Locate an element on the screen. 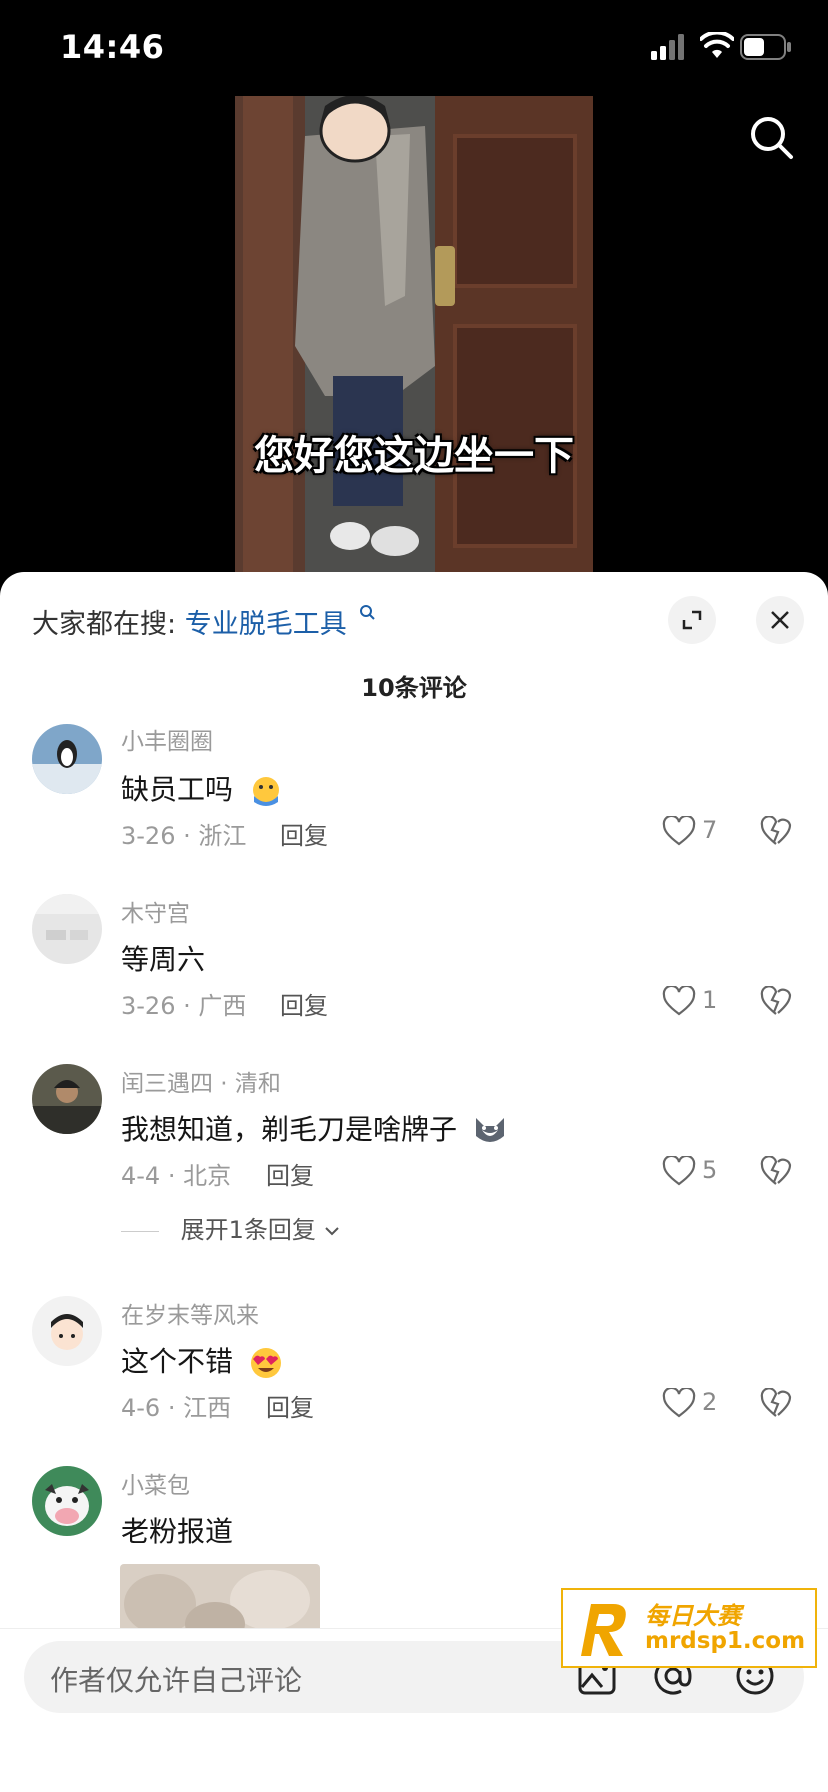 Image resolution: width=828 pixels, height=1792 pixels. hug-emoji-icon is located at coordinates (265, 791).